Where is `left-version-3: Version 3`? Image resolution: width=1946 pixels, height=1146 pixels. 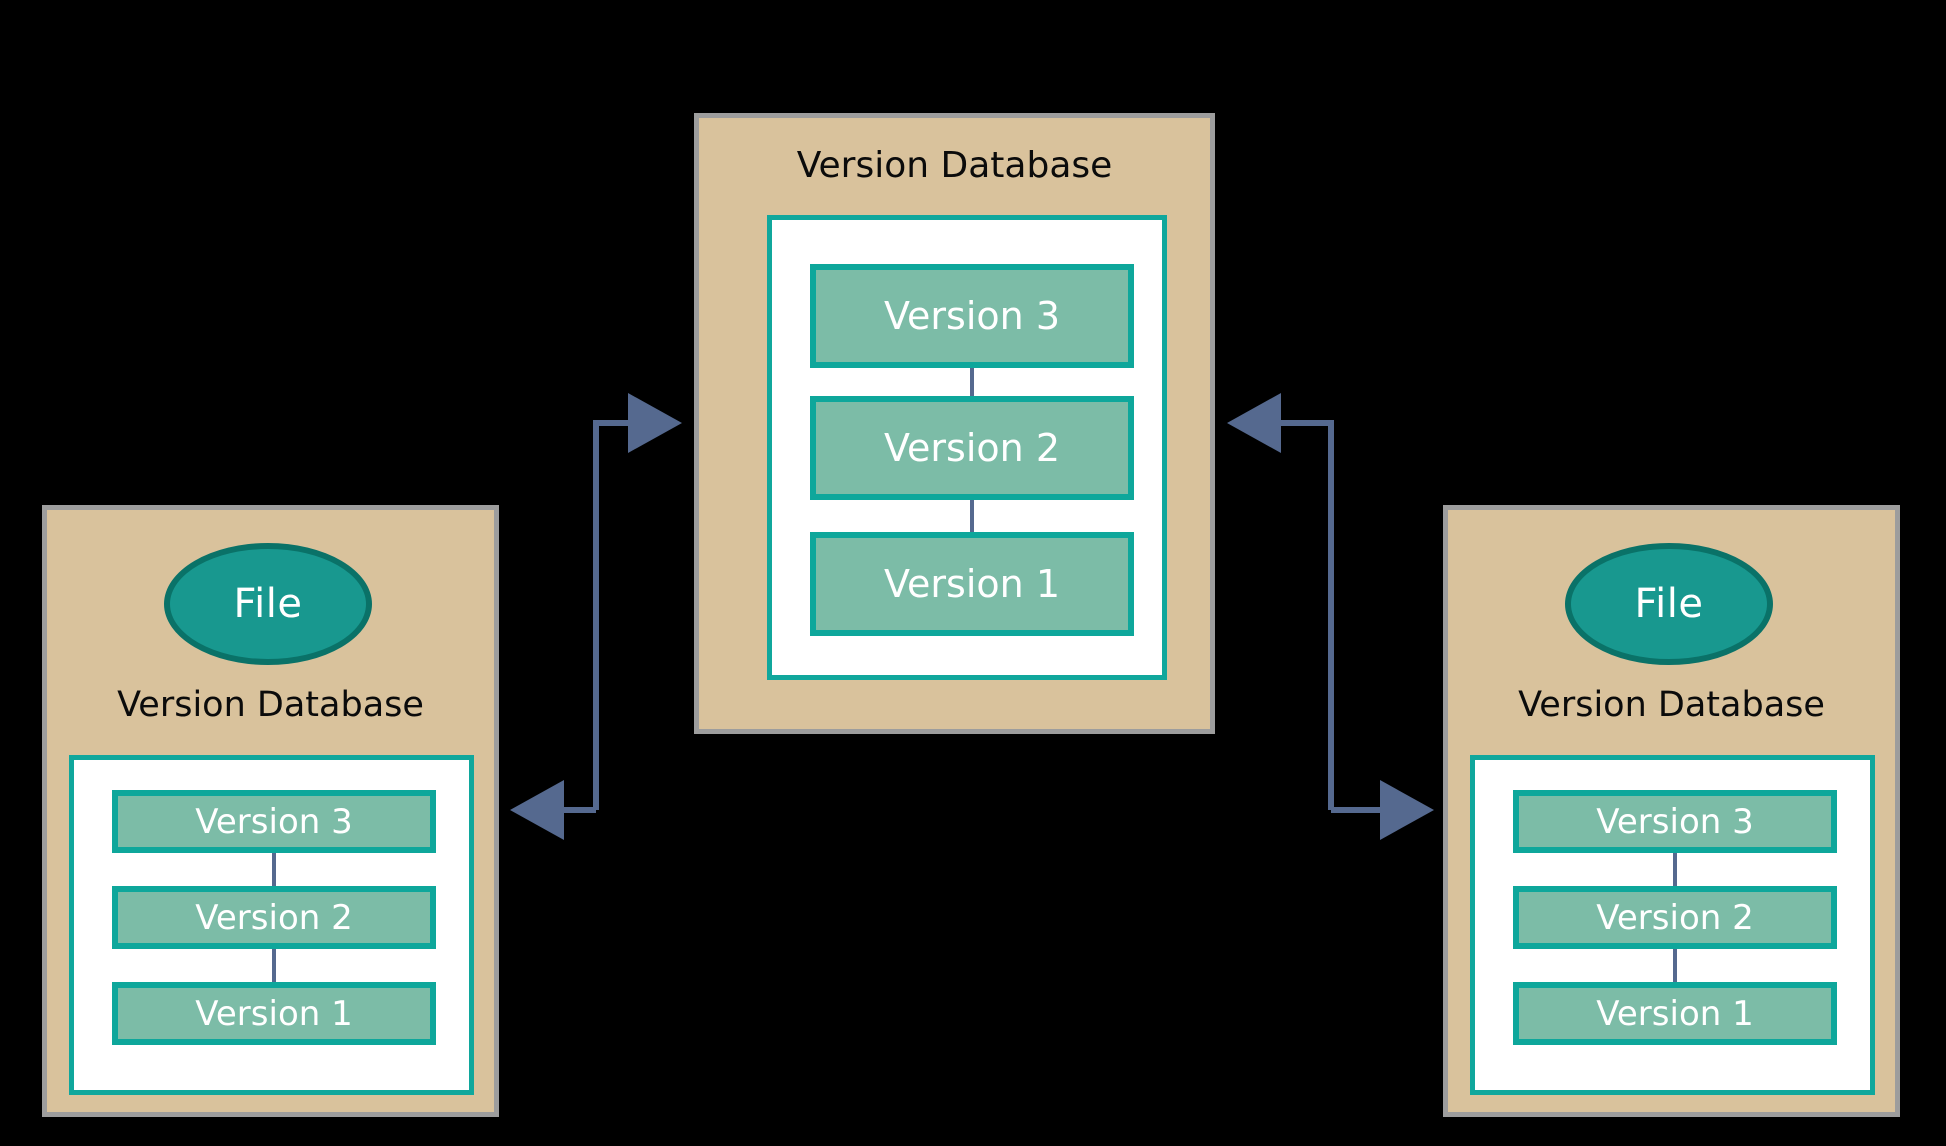 left-version-3: Version 3 is located at coordinates (274, 821).